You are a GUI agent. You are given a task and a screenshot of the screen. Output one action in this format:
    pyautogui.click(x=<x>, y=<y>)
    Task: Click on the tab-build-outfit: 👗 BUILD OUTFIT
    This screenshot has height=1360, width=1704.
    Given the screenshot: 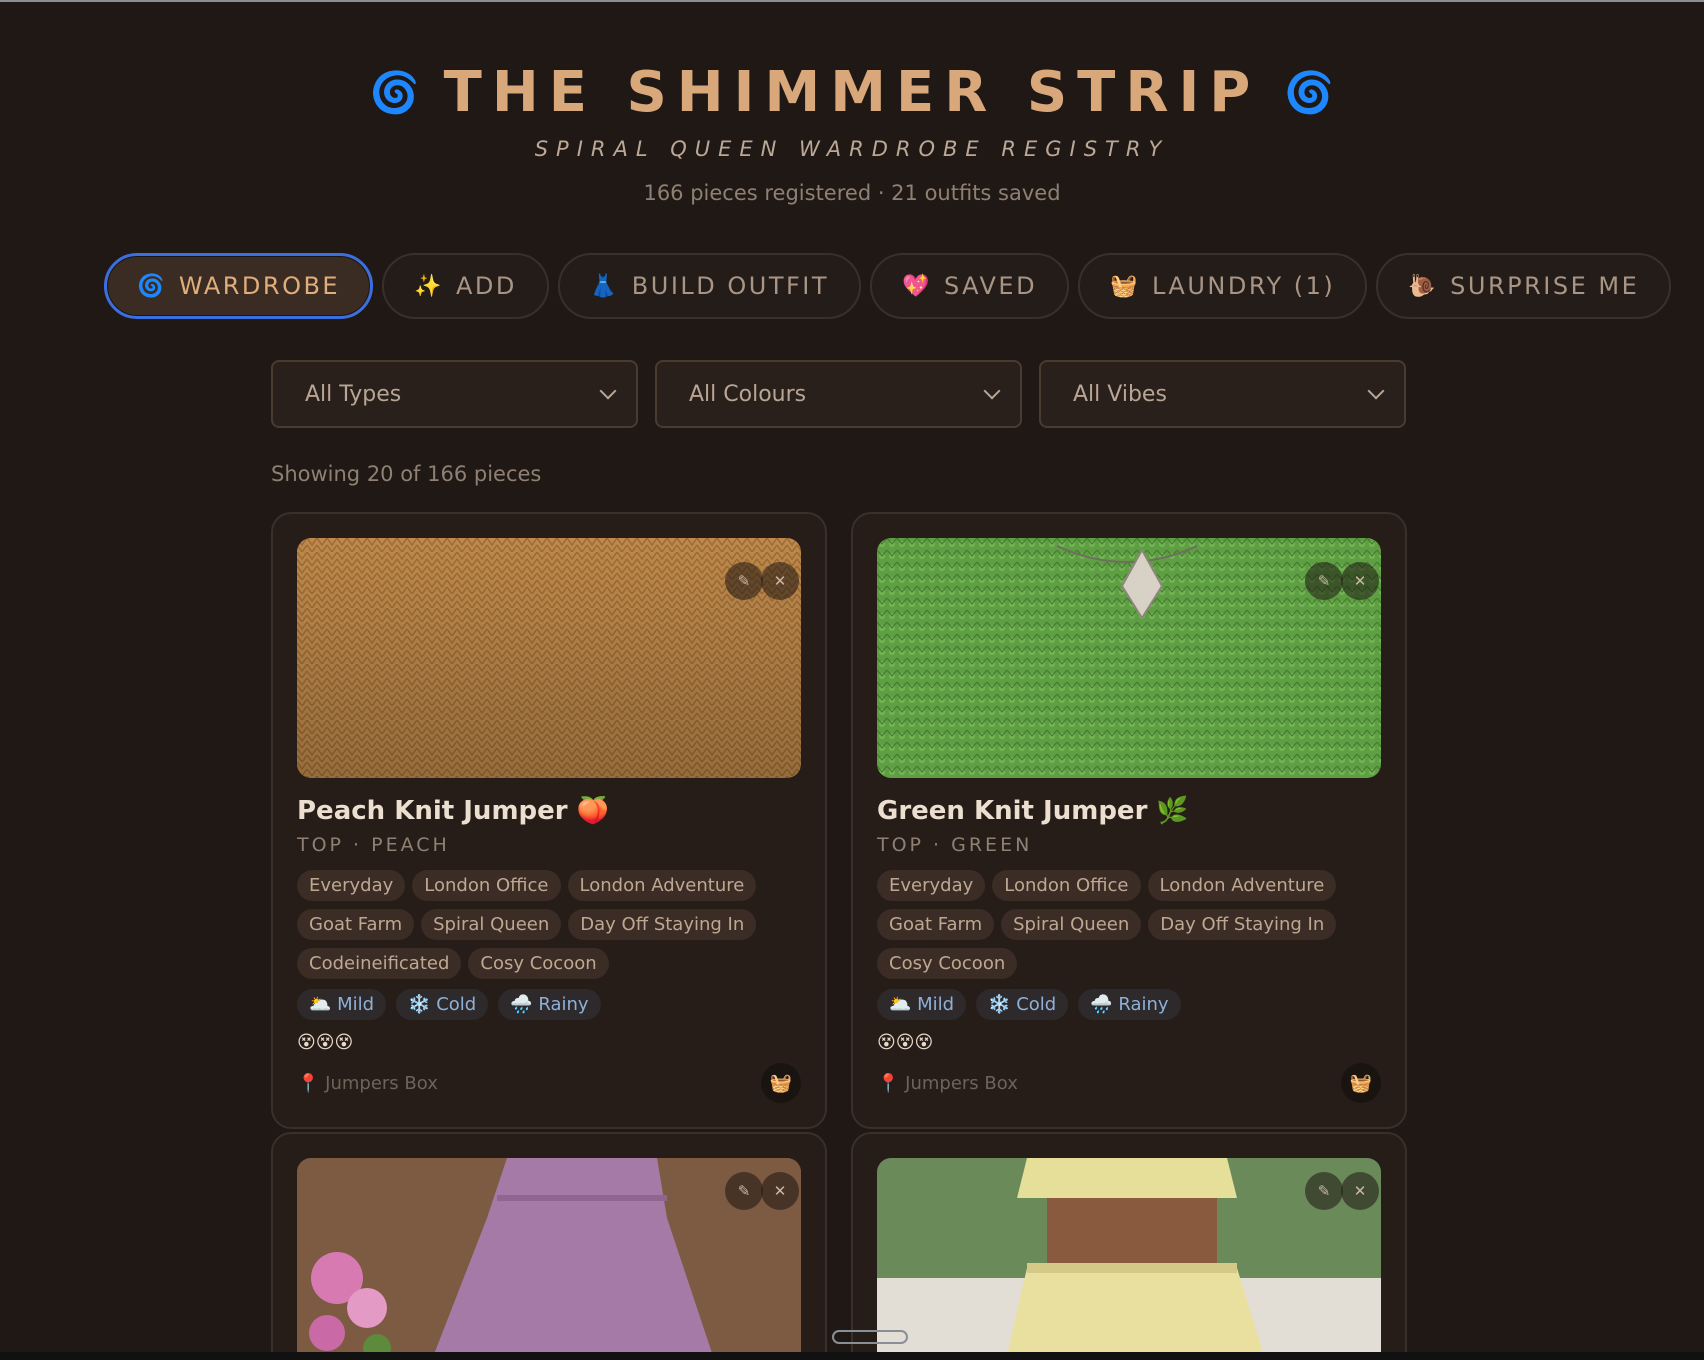 What is the action you would take?
    pyautogui.click(x=709, y=286)
    